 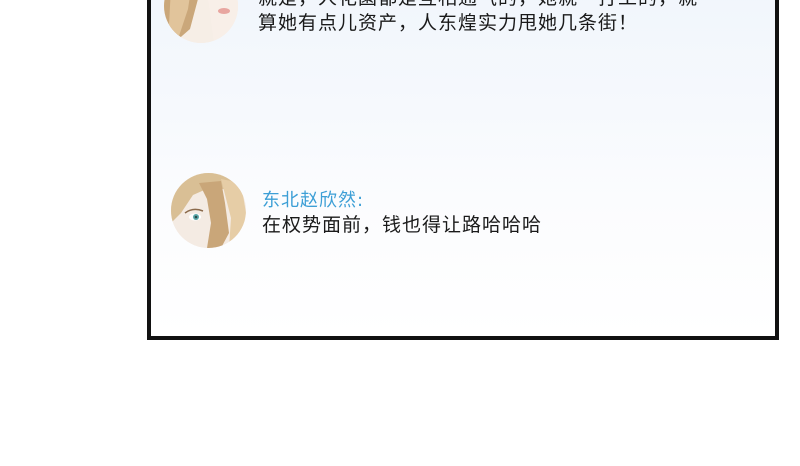 I want to click on avatar, so click(x=208, y=210).